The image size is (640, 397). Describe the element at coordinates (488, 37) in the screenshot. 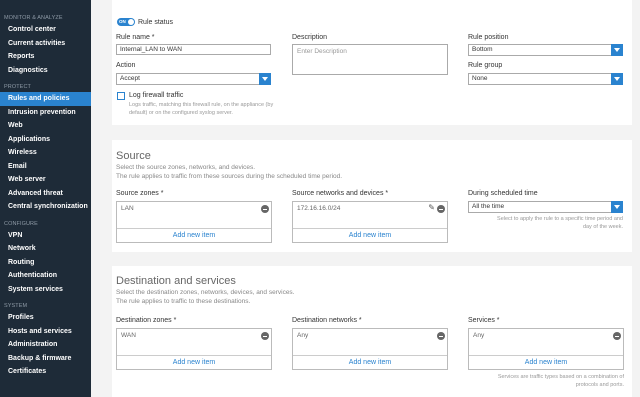

I see `rule-position-label: Rule position` at that location.